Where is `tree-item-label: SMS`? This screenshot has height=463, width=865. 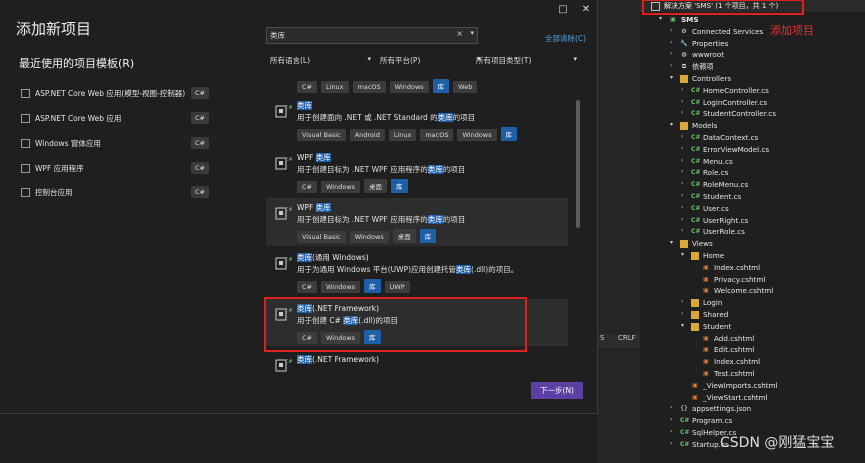 tree-item-label: SMS is located at coordinates (690, 19).